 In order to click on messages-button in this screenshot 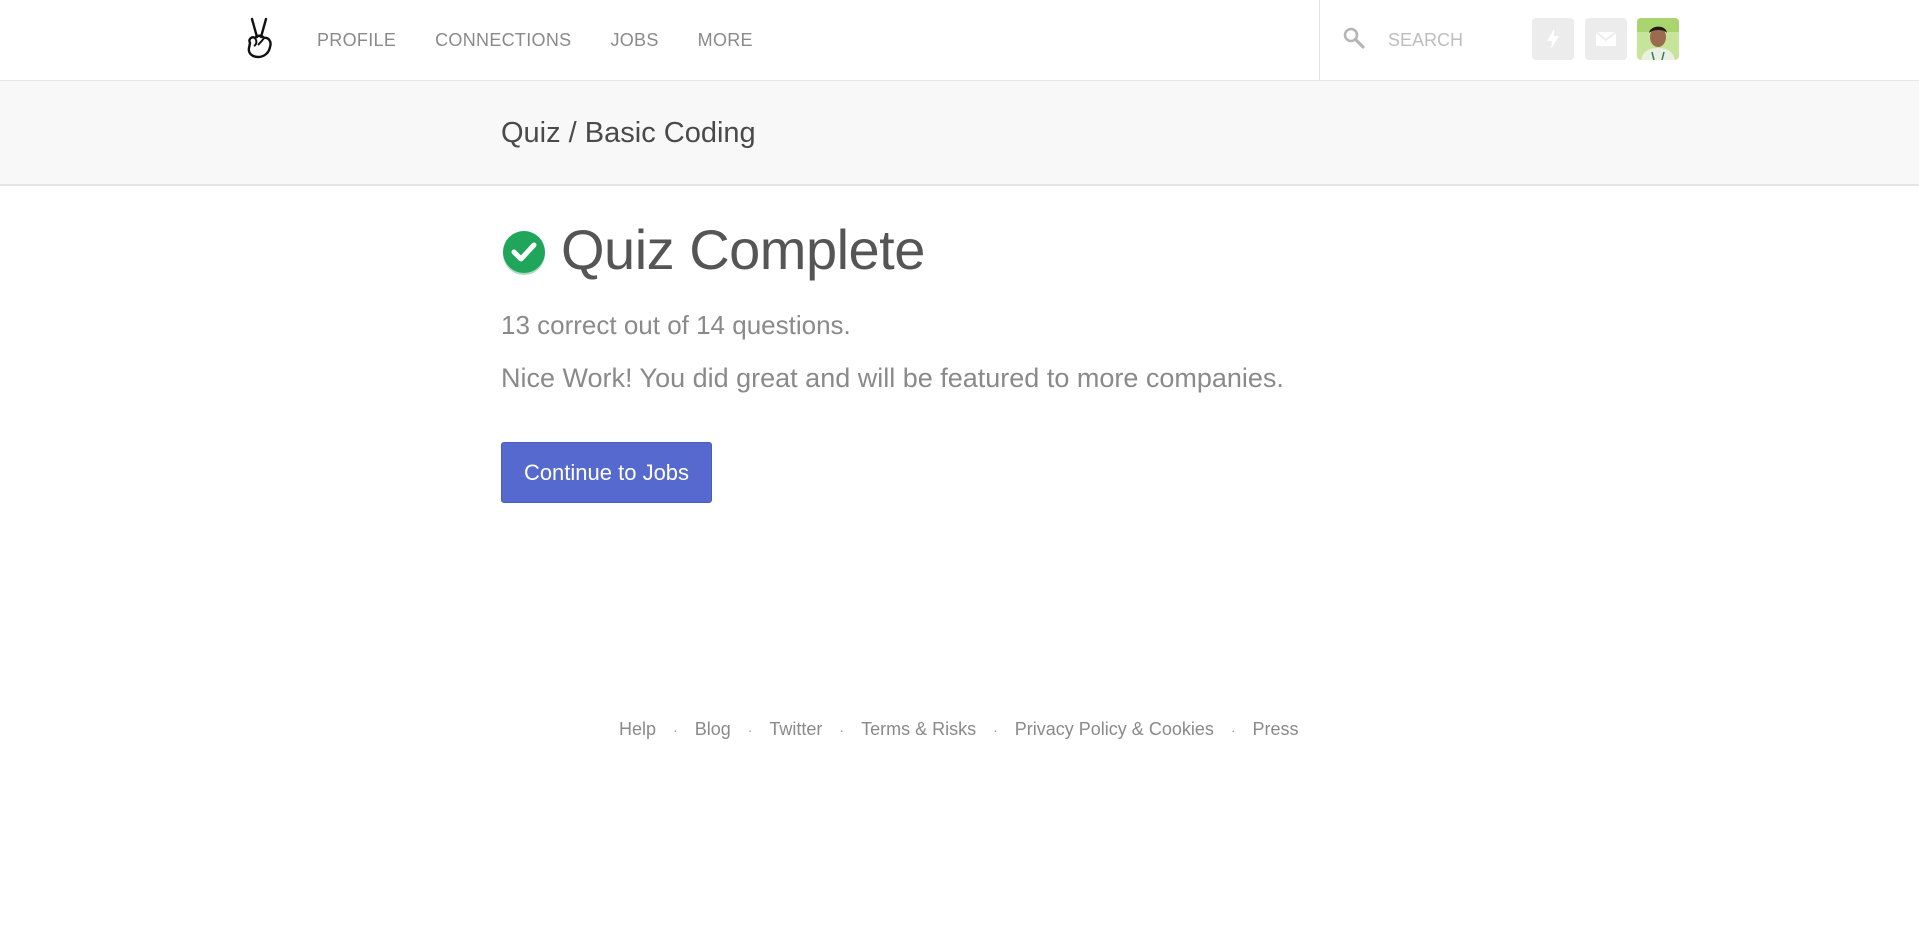, I will do `click(1606, 39)`.